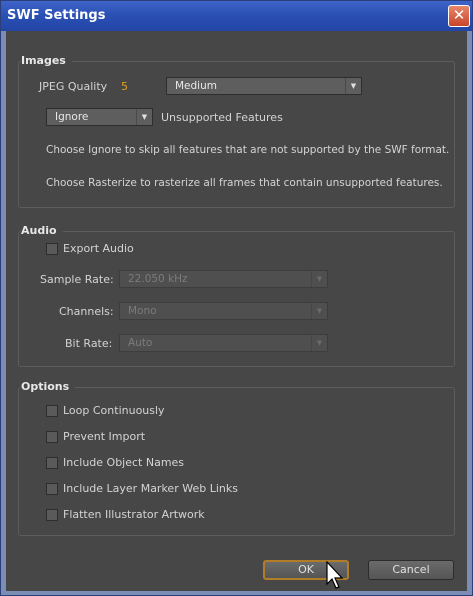 The image size is (473, 596). I want to click on jpeg-quality-label: JPEG Quality, so click(73, 86).